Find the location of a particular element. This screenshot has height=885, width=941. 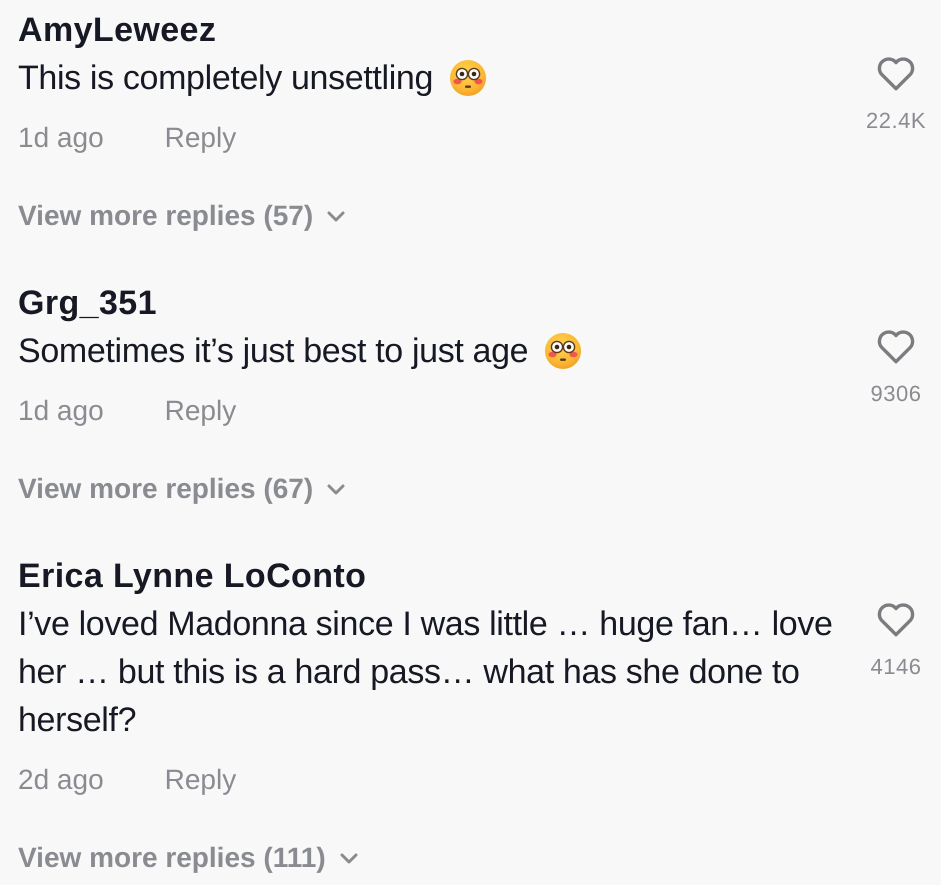

comment-text: Sometimes it’s just best to just age is located at coordinates (273, 351).